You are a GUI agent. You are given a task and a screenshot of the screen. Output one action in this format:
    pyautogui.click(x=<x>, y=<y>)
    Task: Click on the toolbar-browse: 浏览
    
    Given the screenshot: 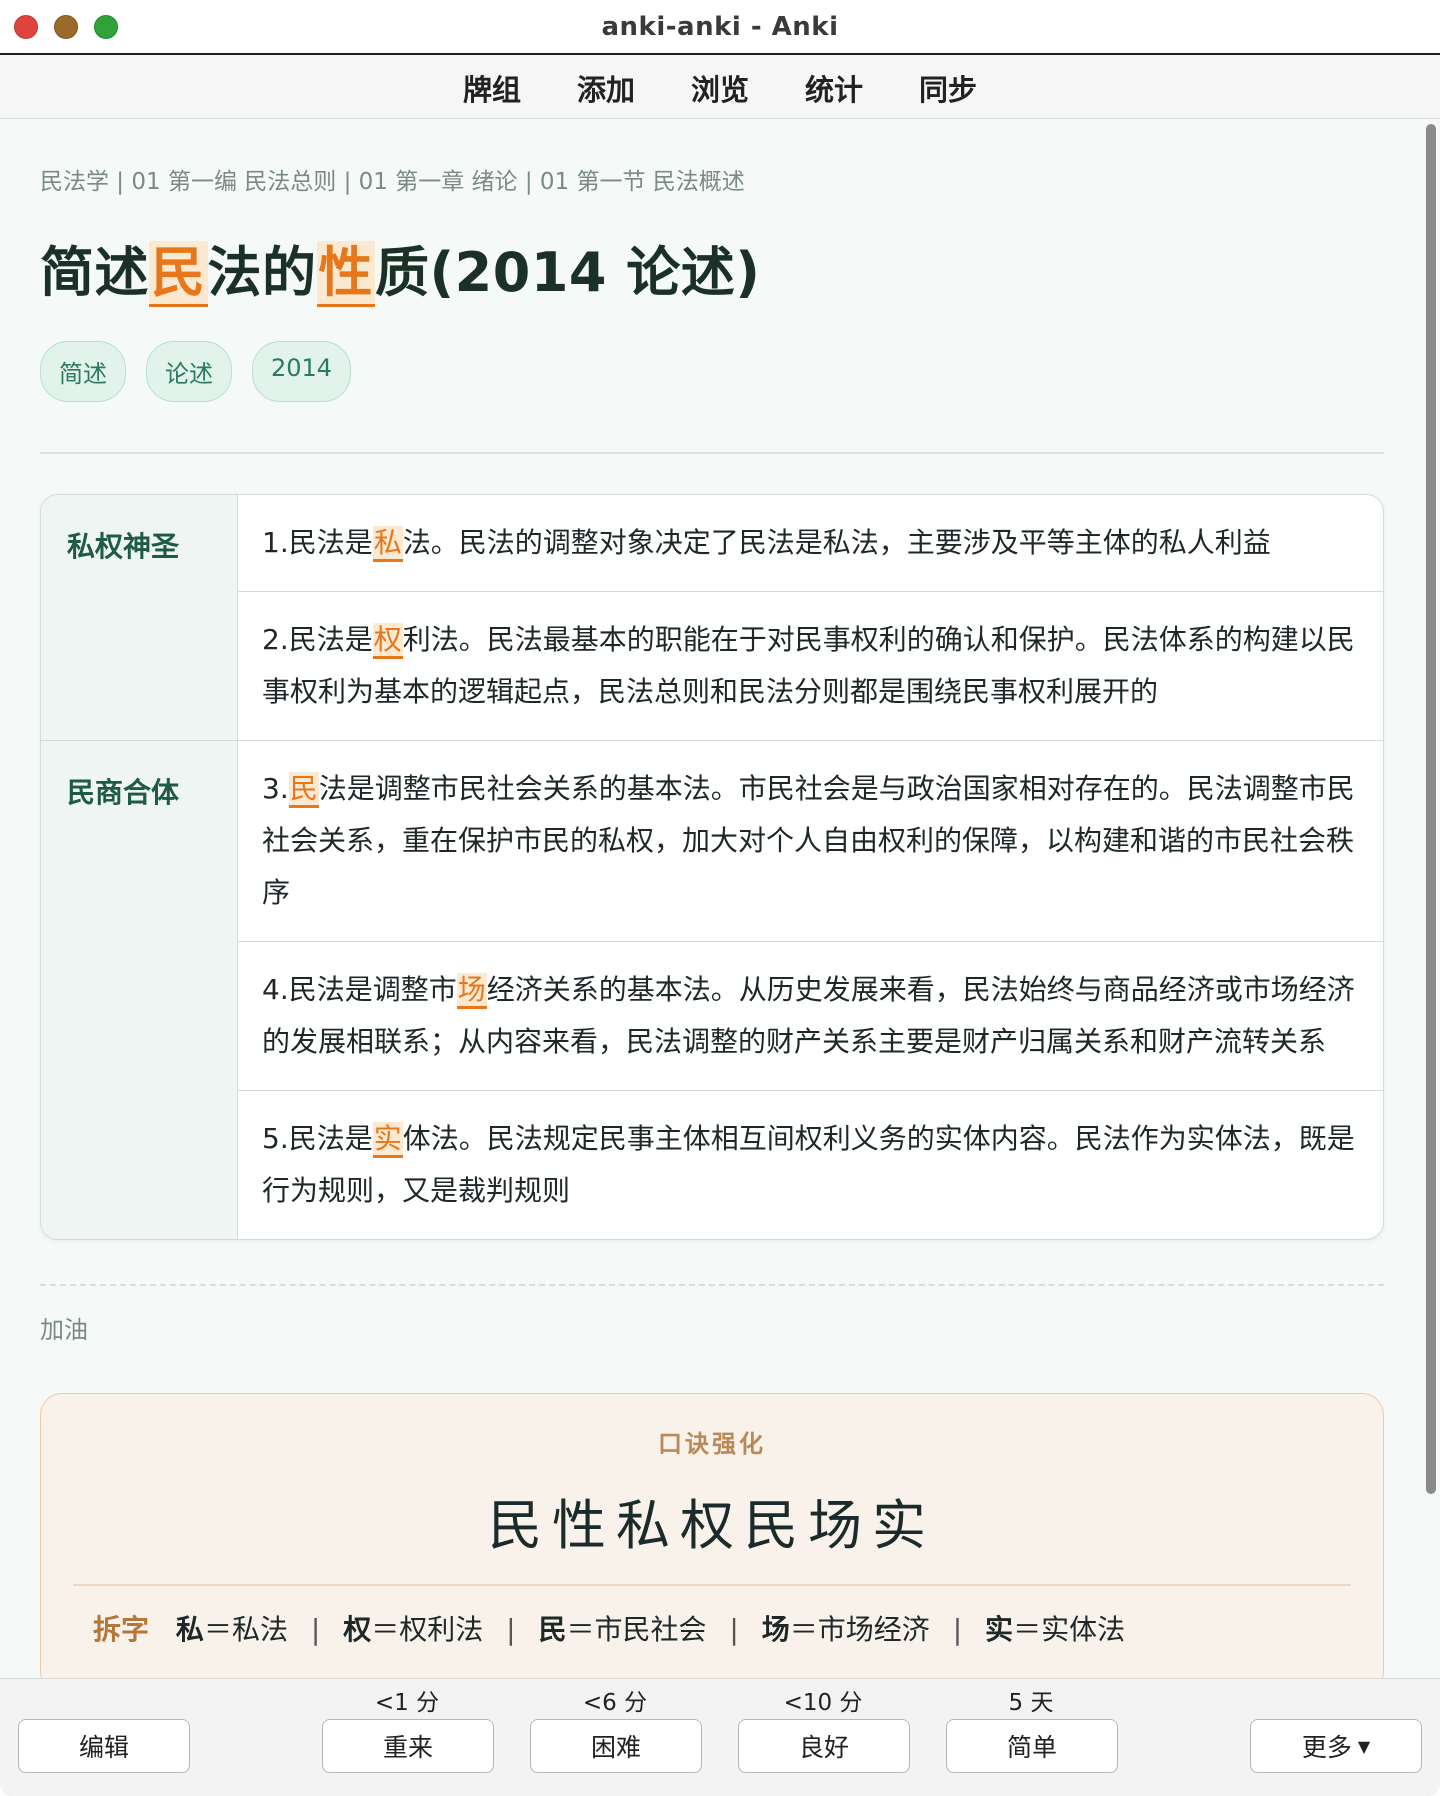 What is the action you would take?
    pyautogui.click(x=720, y=88)
    